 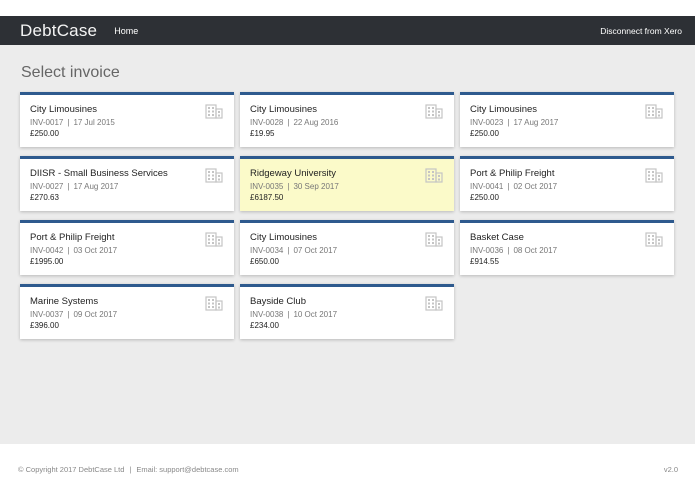 What do you see at coordinates (71, 469) in the screenshot?
I see `footer-copyright: © Copyright 2017 DebtCase Ltd` at bounding box center [71, 469].